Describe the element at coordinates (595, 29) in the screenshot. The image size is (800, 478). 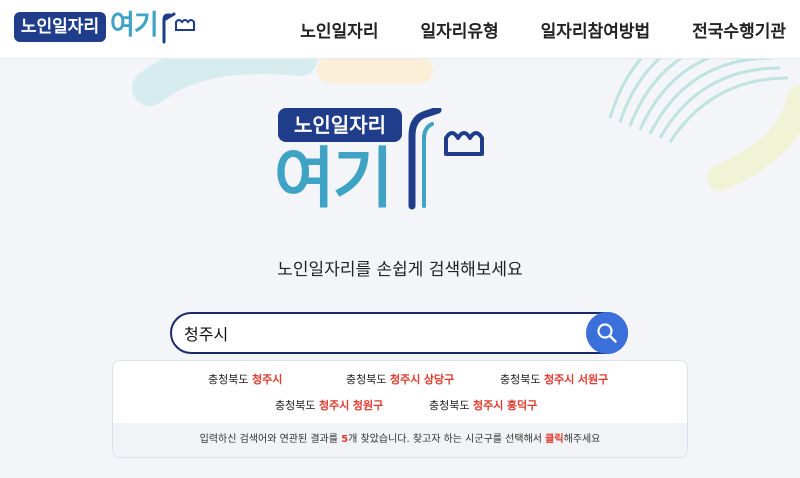
I see `nav-how-to-join: 일자리참여방법` at that location.